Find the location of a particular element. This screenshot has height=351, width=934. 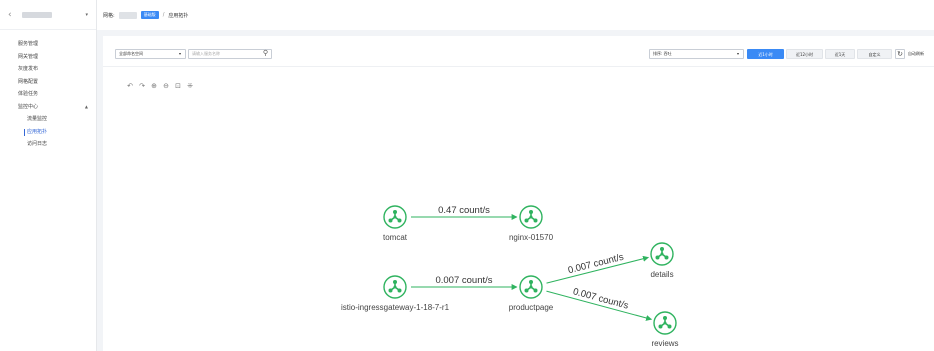

node-tomcat: tomcat is located at coordinates (395, 223).